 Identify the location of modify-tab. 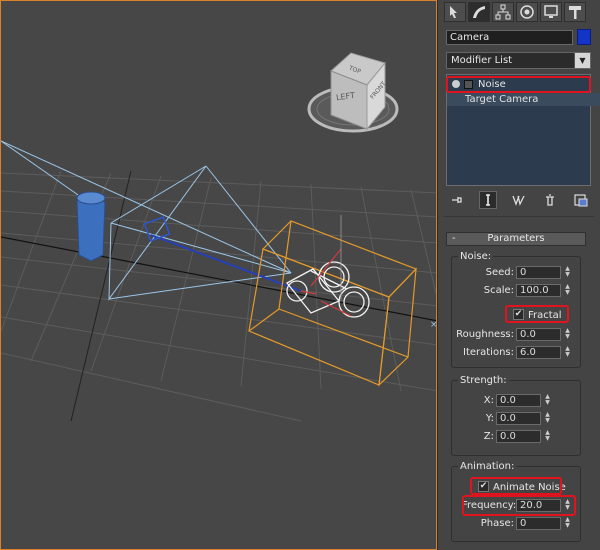
(479, 12).